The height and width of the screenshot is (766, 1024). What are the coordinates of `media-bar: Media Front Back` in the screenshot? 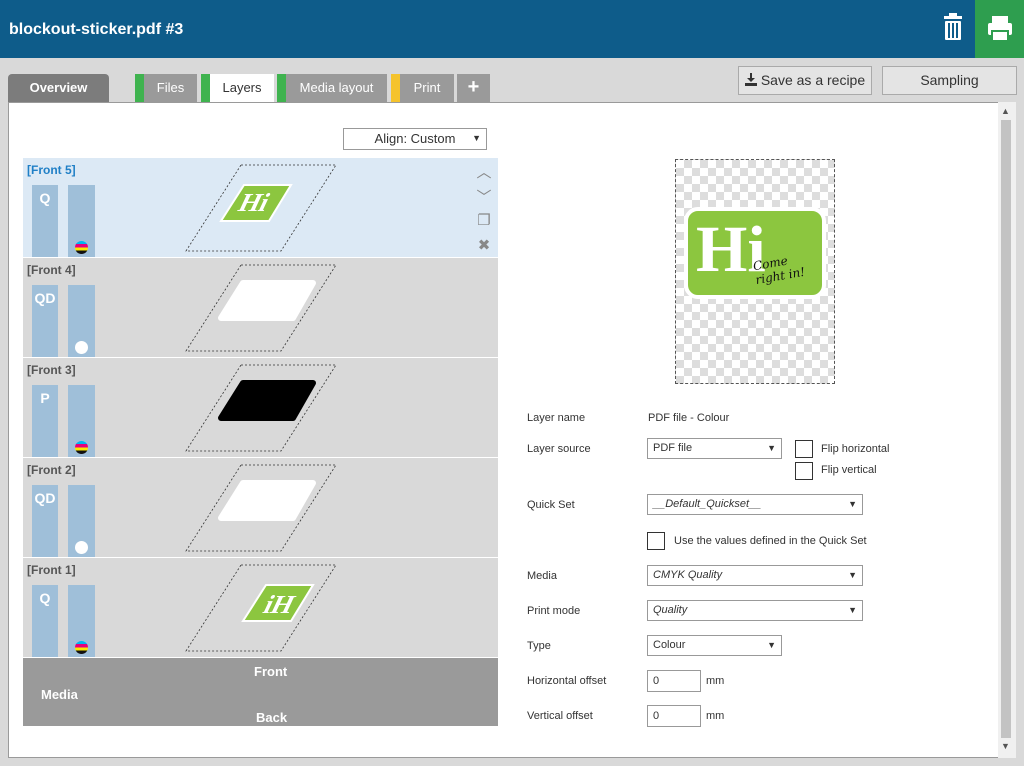 It's located at (260, 692).